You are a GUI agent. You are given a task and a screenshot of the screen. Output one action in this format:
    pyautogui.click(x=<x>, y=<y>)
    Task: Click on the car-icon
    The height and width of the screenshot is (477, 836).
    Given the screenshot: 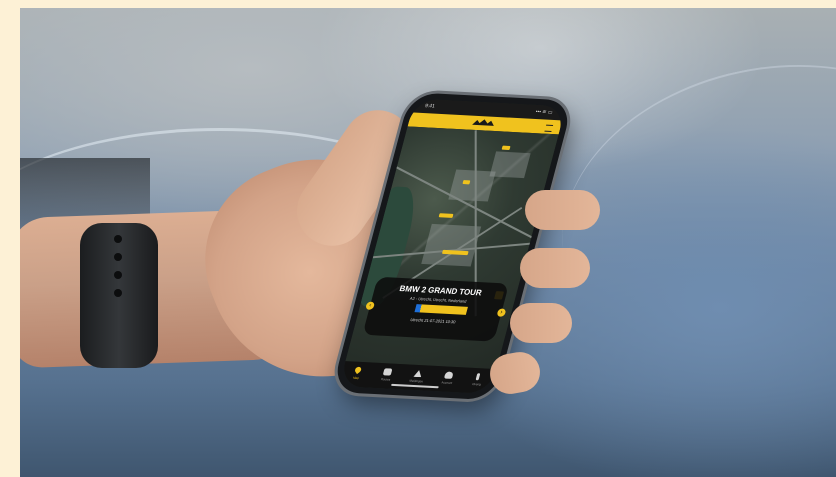 What is the action you would take?
    pyautogui.click(x=387, y=372)
    